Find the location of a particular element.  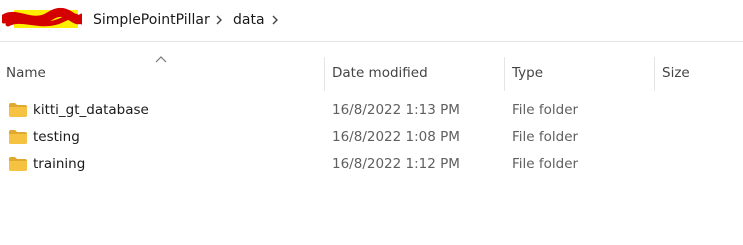

column-header-size: Size is located at coordinates (676, 73).